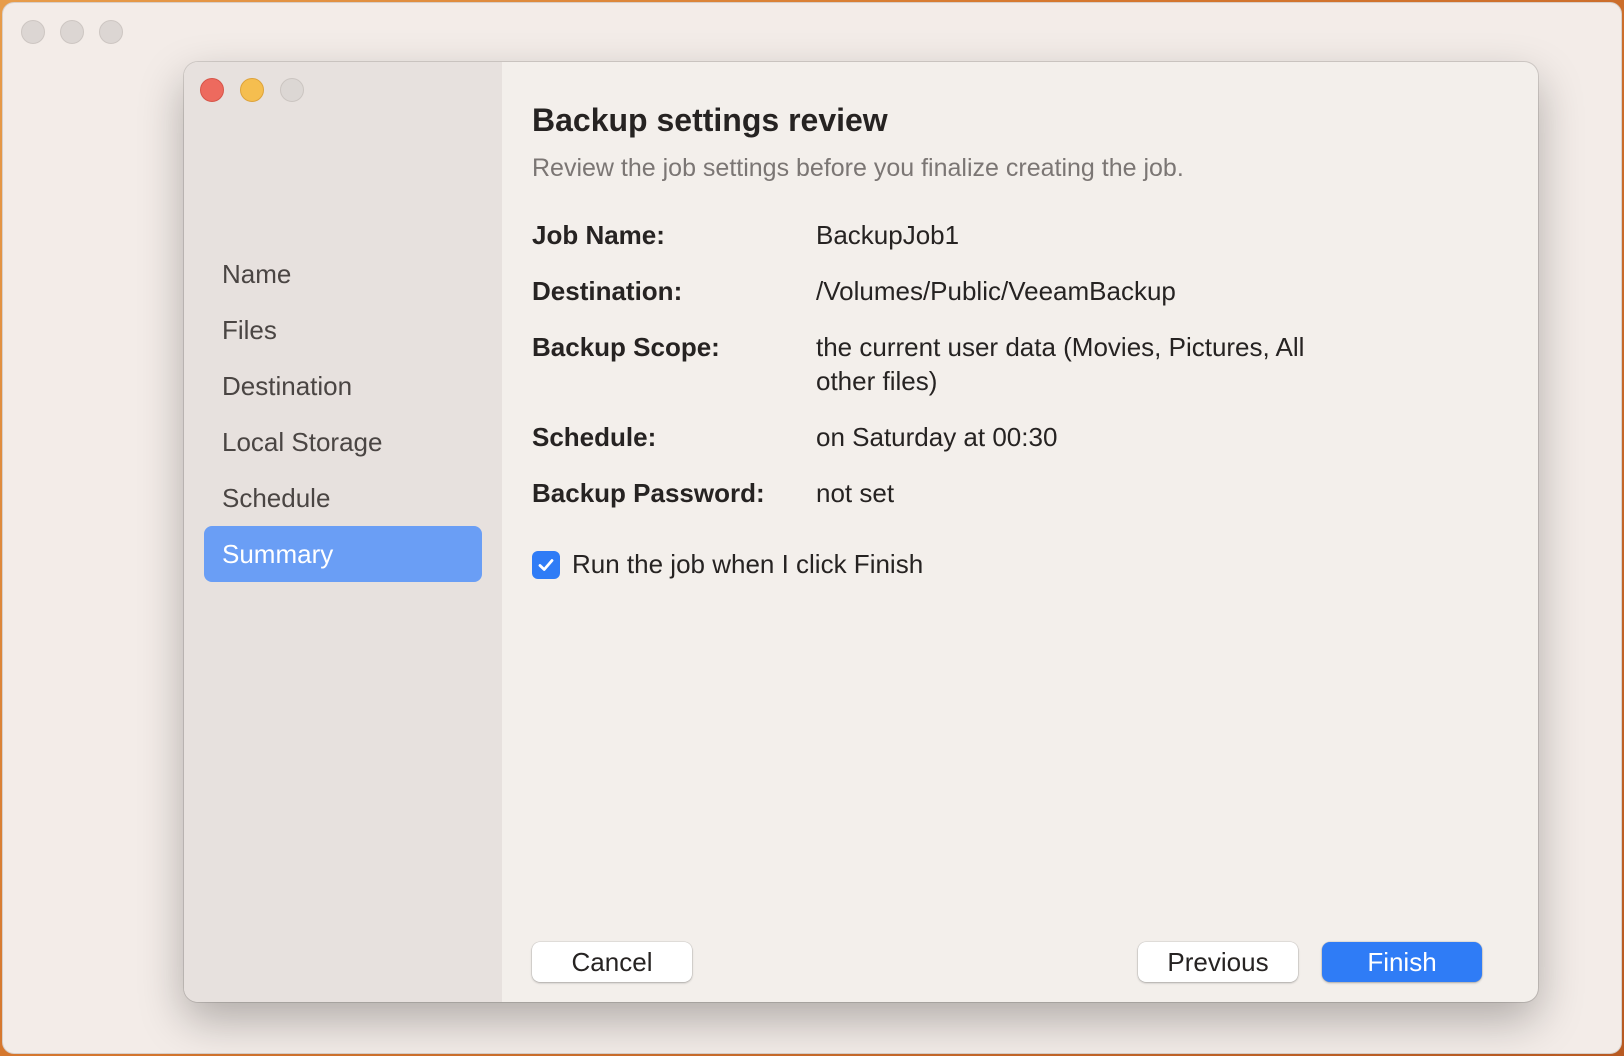 The image size is (1624, 1056). I want to click on run-on-finish-checkbox, so click(546, 564).